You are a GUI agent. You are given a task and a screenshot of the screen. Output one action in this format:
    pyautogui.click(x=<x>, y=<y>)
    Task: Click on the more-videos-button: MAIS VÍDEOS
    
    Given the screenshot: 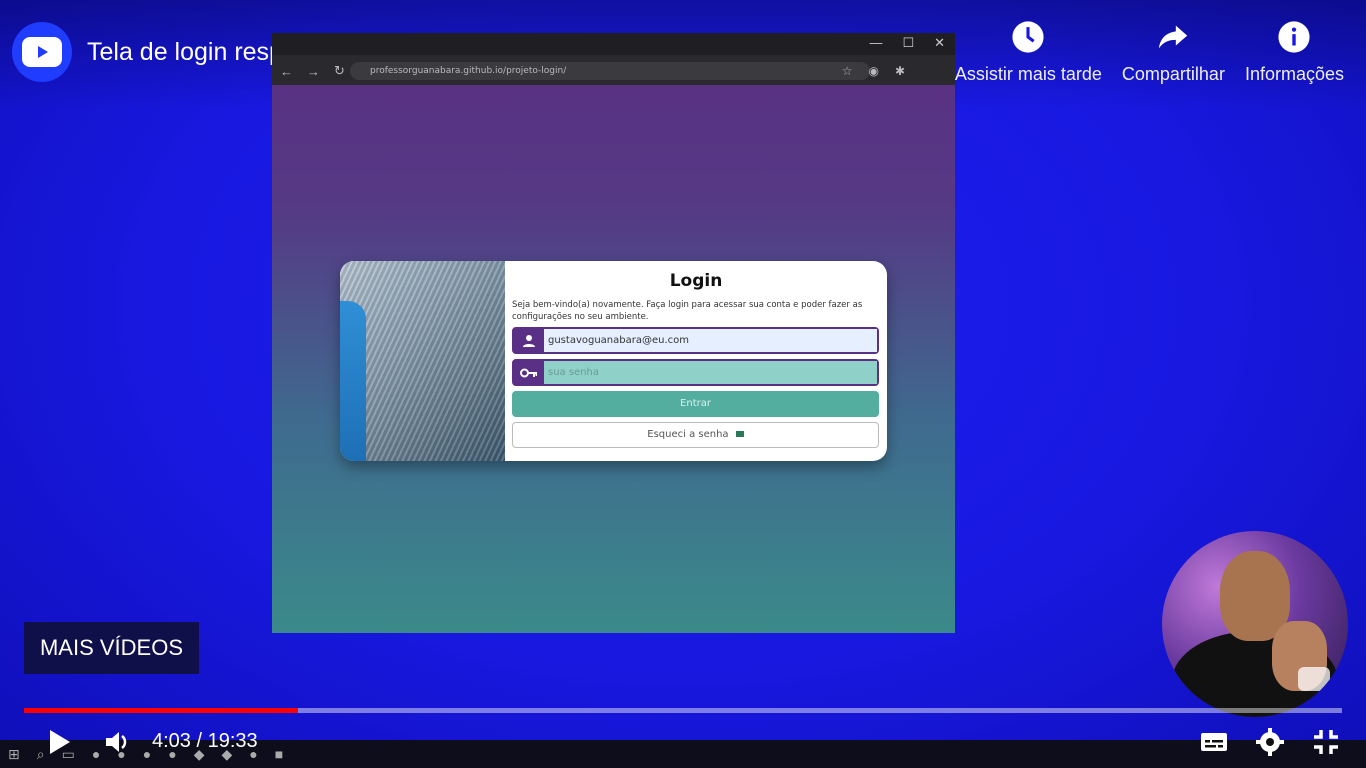 What is the action you would take?
    pyautogui.click(x=111, y=648)
    